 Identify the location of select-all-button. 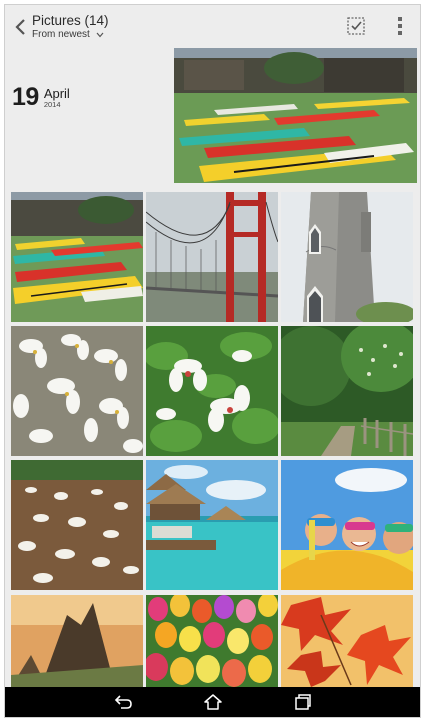
(356, 26).